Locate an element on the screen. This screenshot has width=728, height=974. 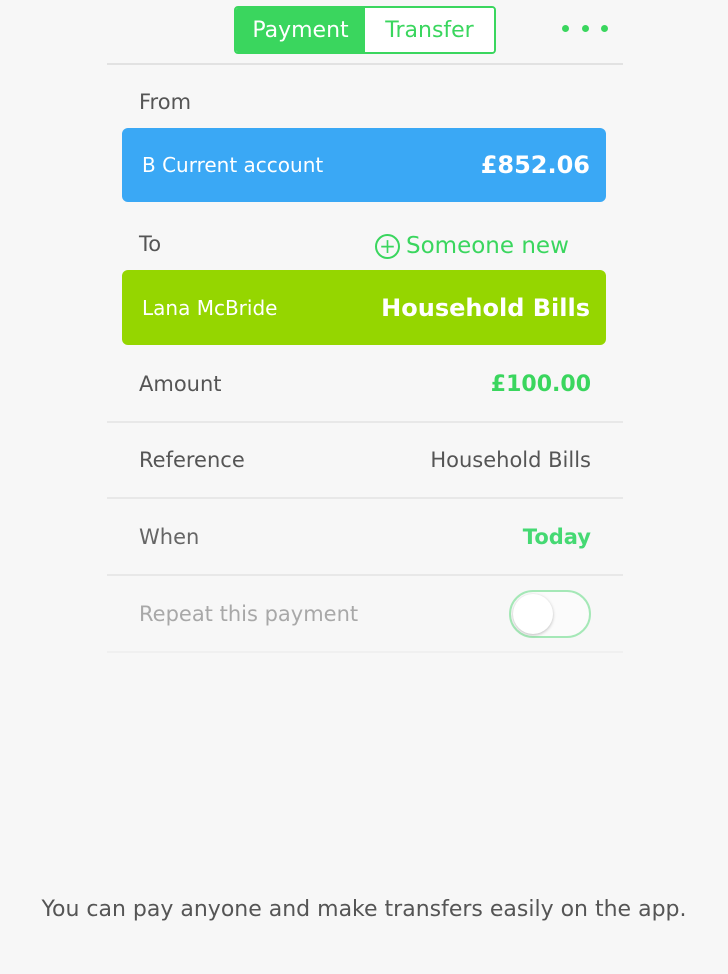
repeat-row: Repeat this payment is located at coordinates (365, 615).